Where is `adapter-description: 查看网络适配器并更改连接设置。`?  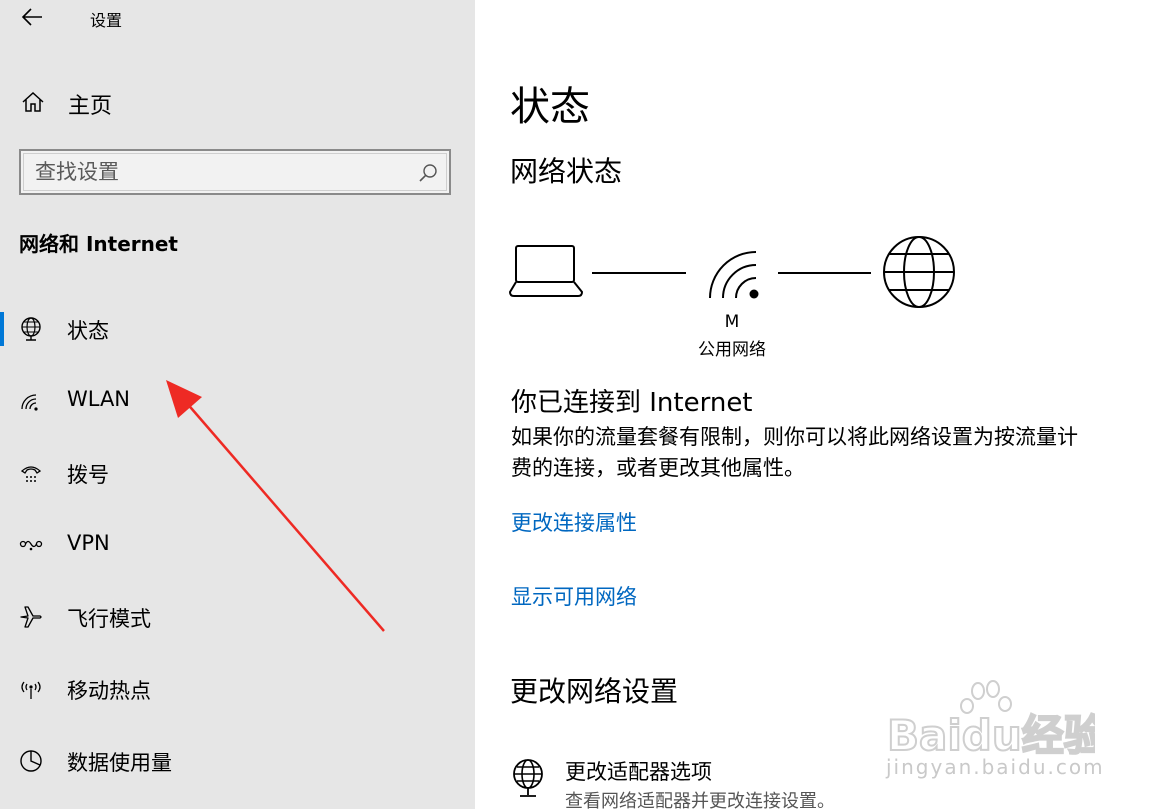 adapter-description: 查看网络适配器并更改连接设置。 is located at coordinates (700, 800).